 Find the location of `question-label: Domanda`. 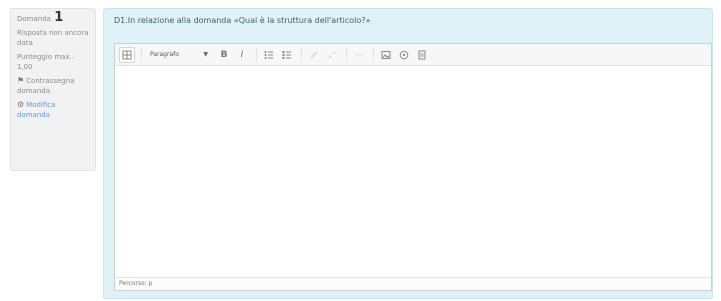

question-label: Domanda is located at coordinates (34, 19).